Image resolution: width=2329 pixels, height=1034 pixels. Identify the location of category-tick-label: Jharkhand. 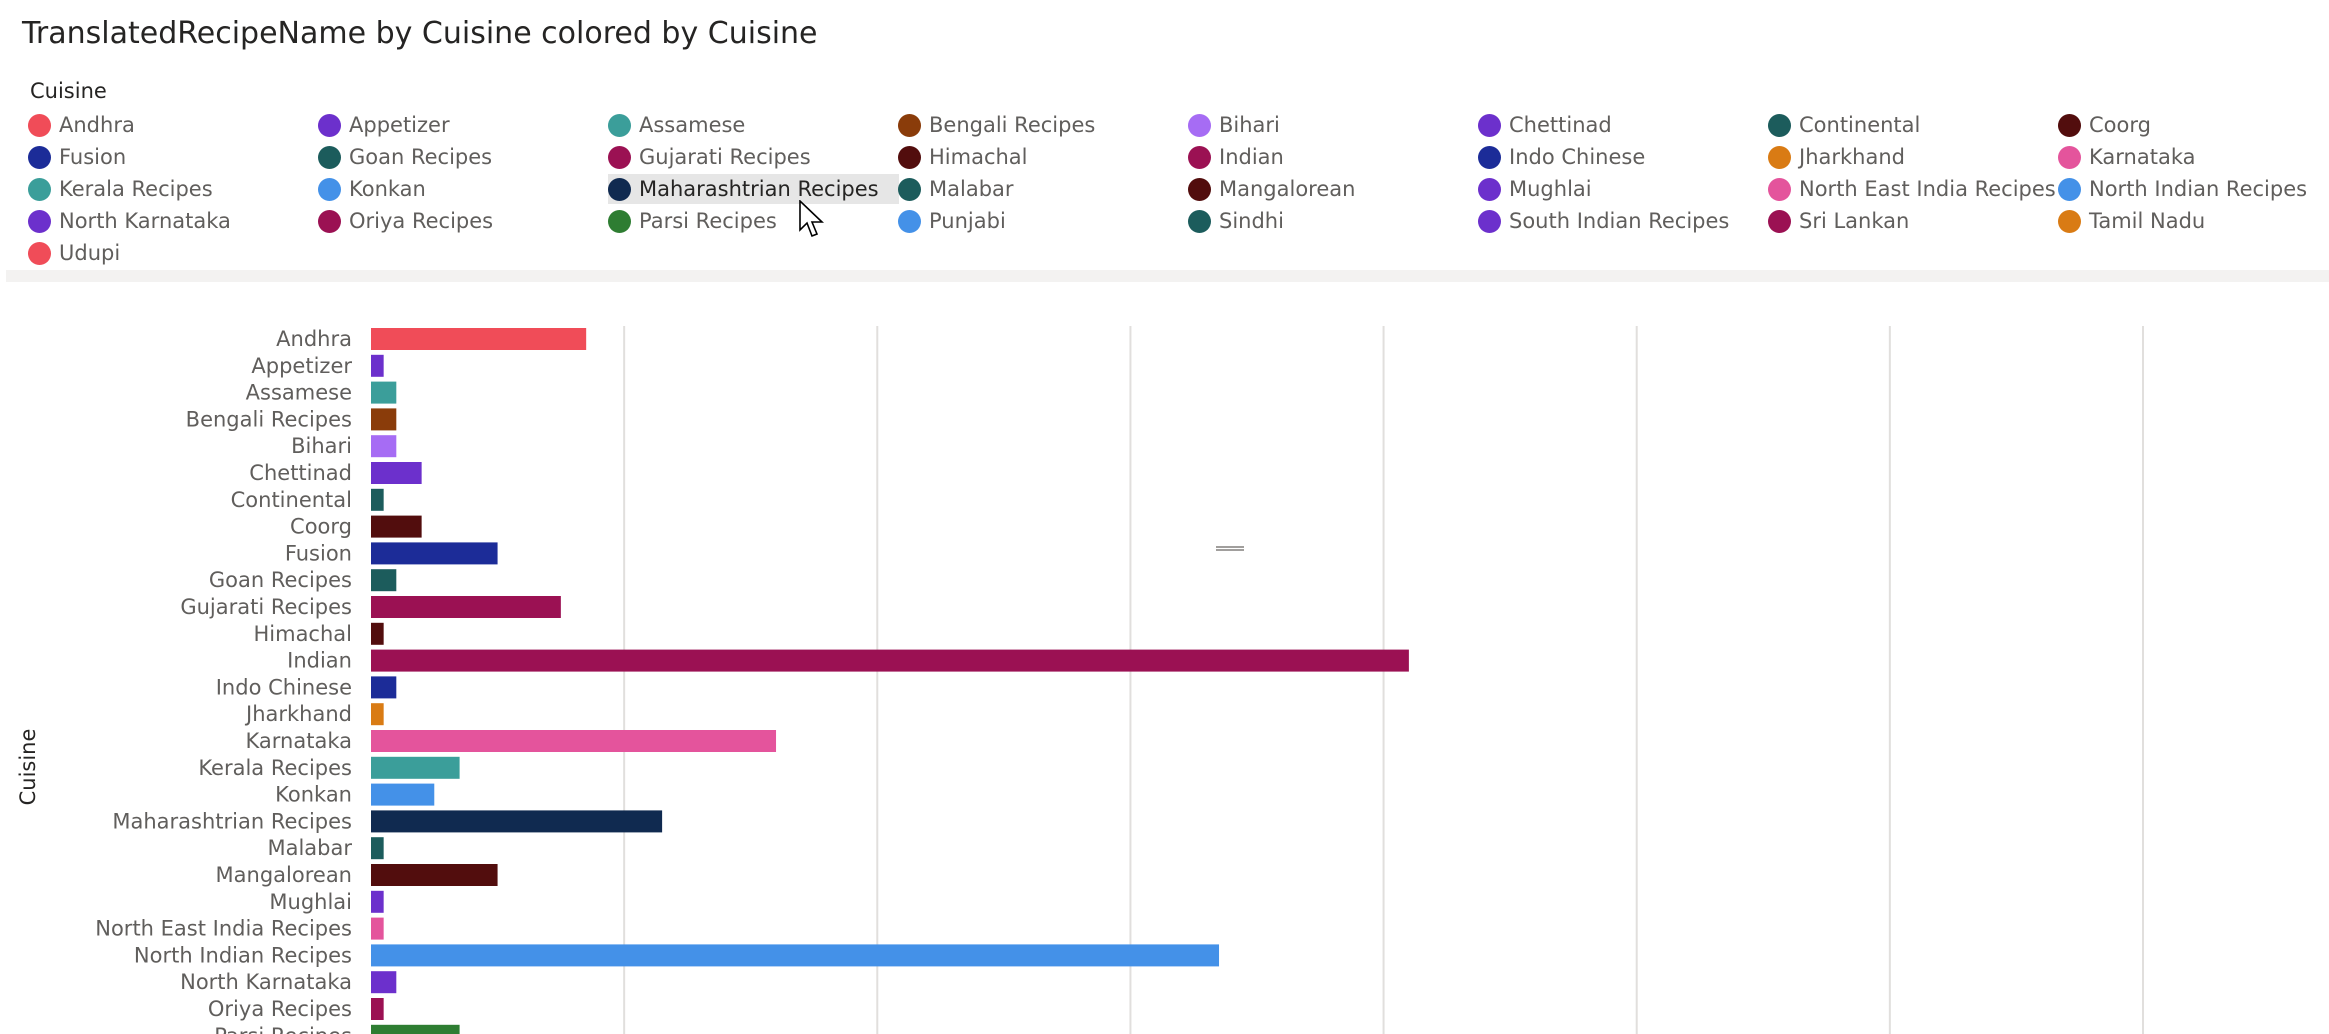
(298, 714).